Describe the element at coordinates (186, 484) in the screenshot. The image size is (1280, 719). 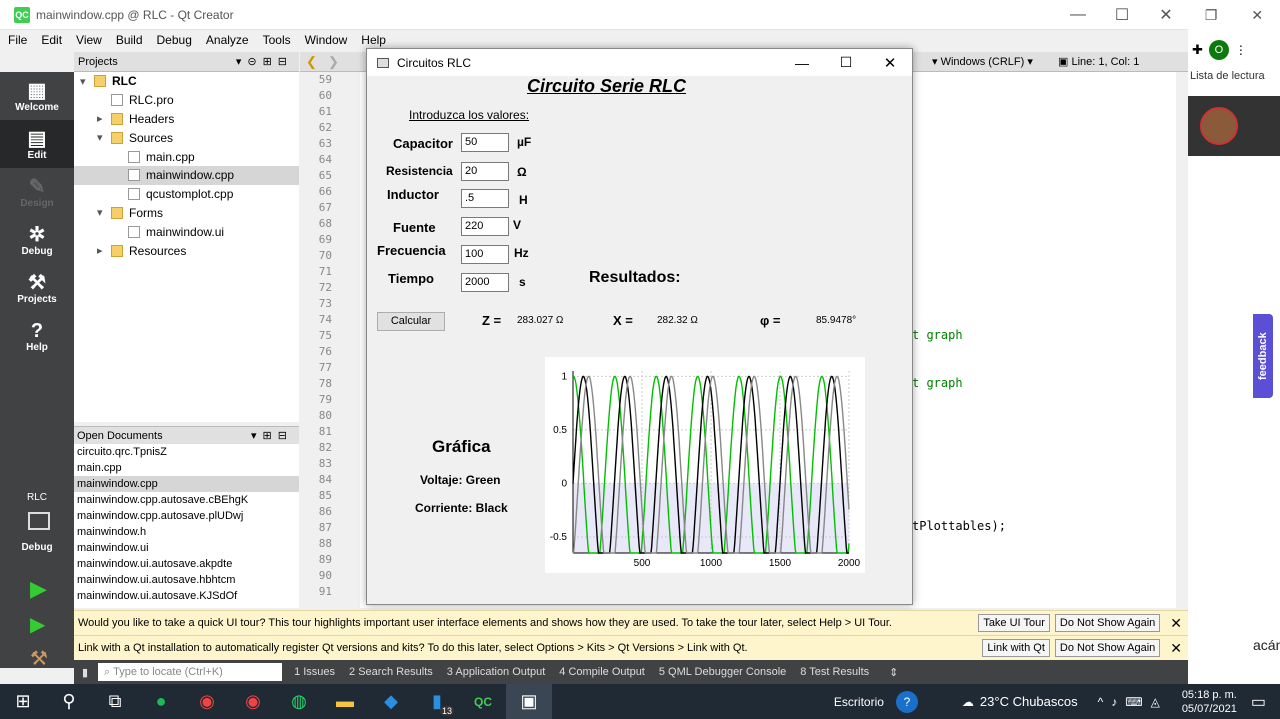
I see `open-document-item: mainwindow.cpp` at that location.